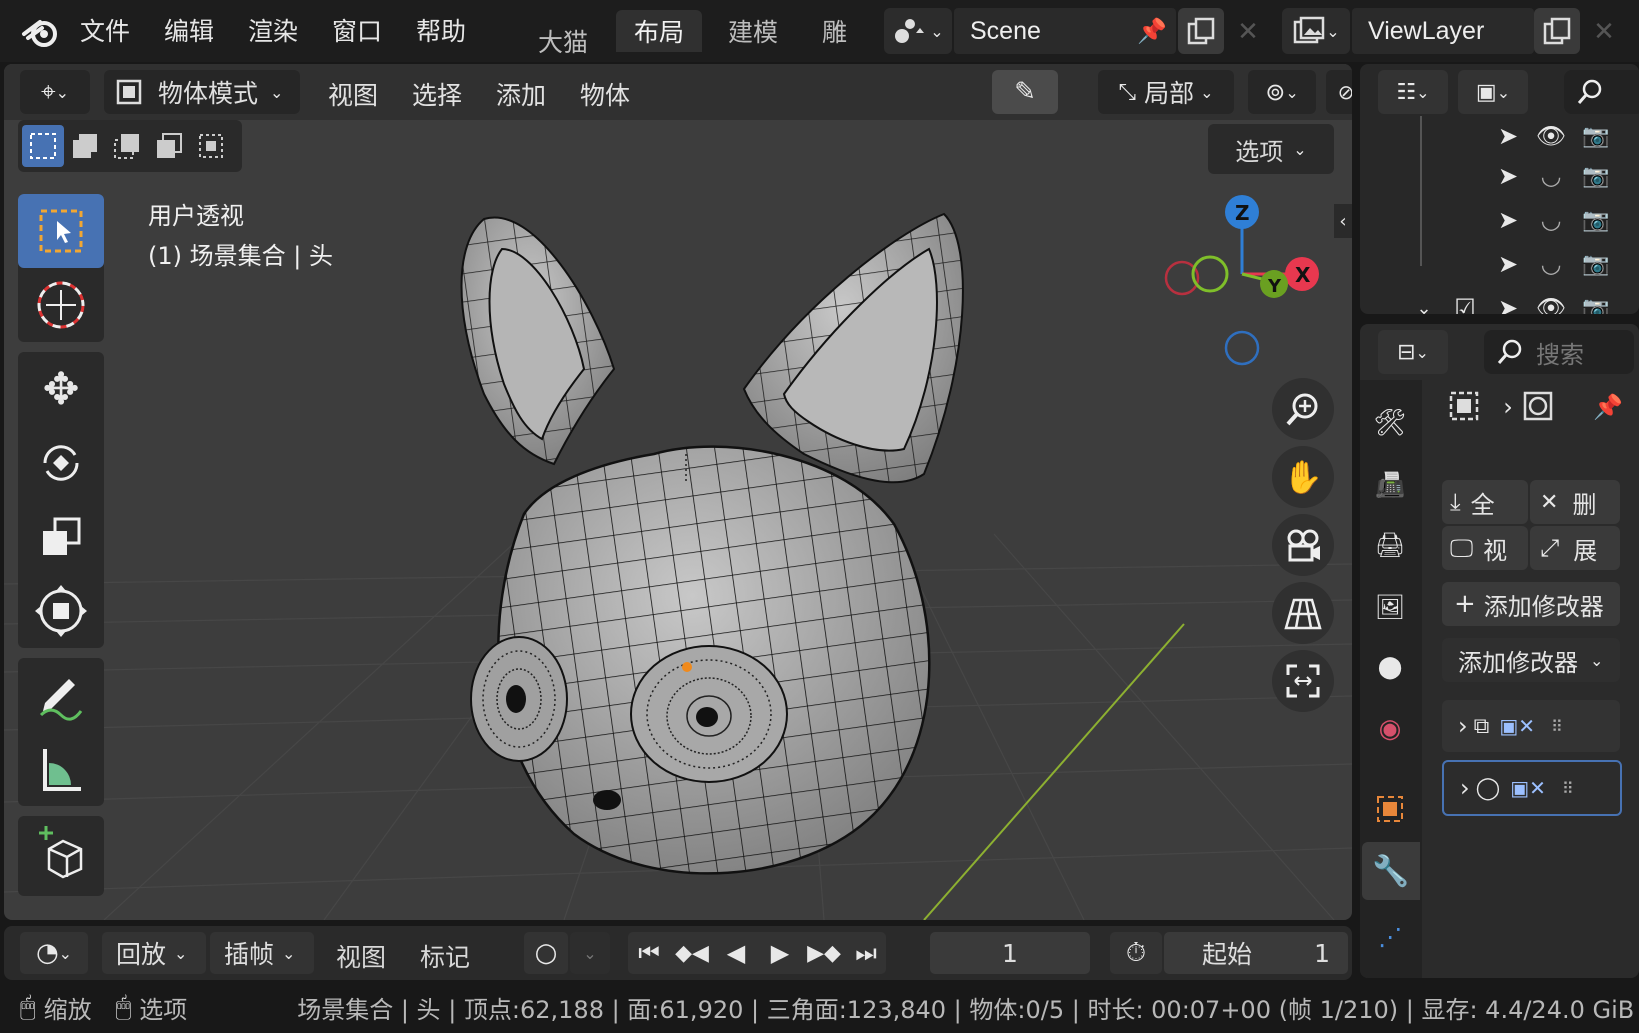 Image resolution: width=1639 pixels, height=1033 pixels. Describe the element at coordinates (649, 953) in the screenshot. I see `jump-start-icon: ⏮` at that location.